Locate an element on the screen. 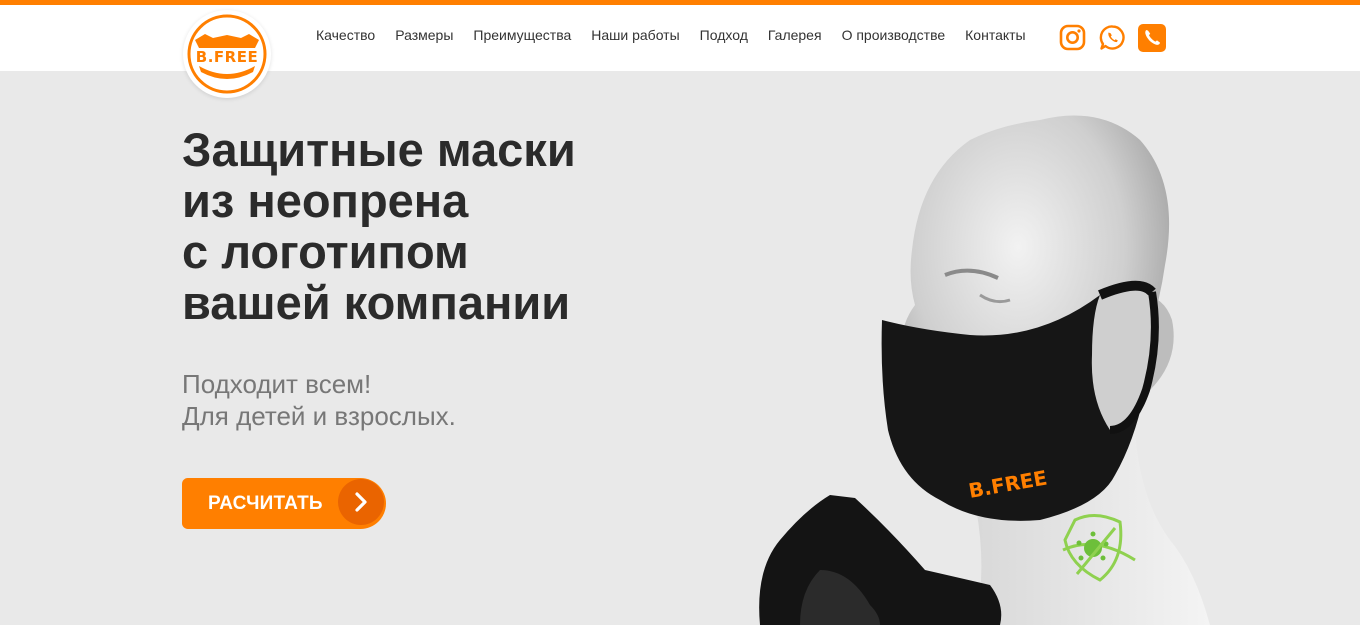  calculate-button-label: РАСЧИТАТЬ is located at coordinates (265, 503).